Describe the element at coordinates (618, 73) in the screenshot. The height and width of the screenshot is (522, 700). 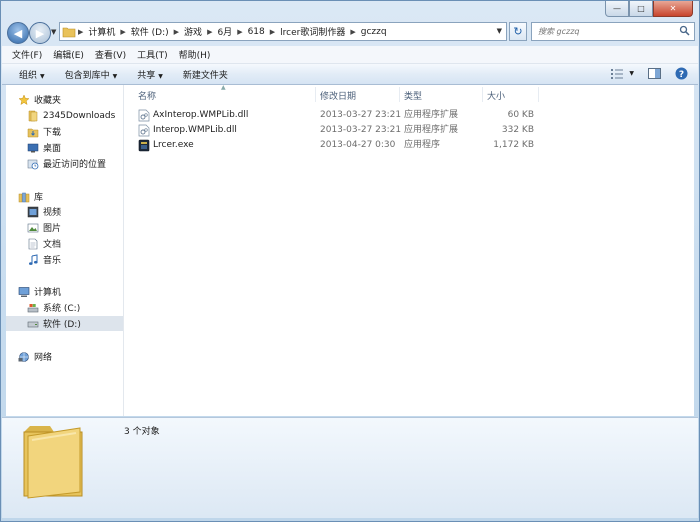
I see `view-options-icon` at that location.